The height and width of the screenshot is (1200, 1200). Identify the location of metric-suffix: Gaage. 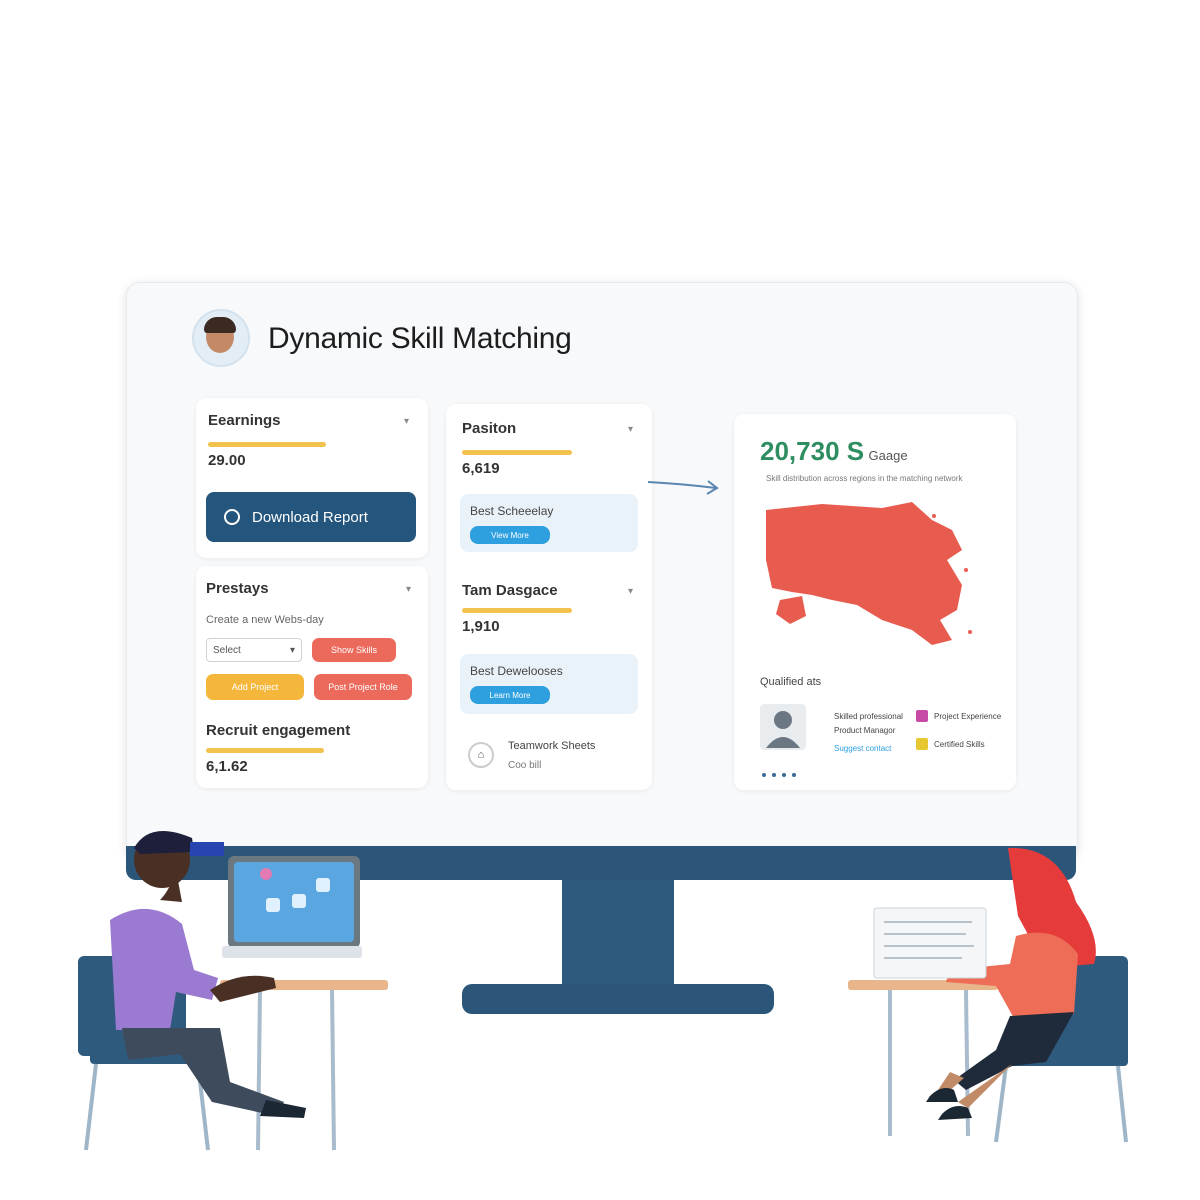
(888, 455).